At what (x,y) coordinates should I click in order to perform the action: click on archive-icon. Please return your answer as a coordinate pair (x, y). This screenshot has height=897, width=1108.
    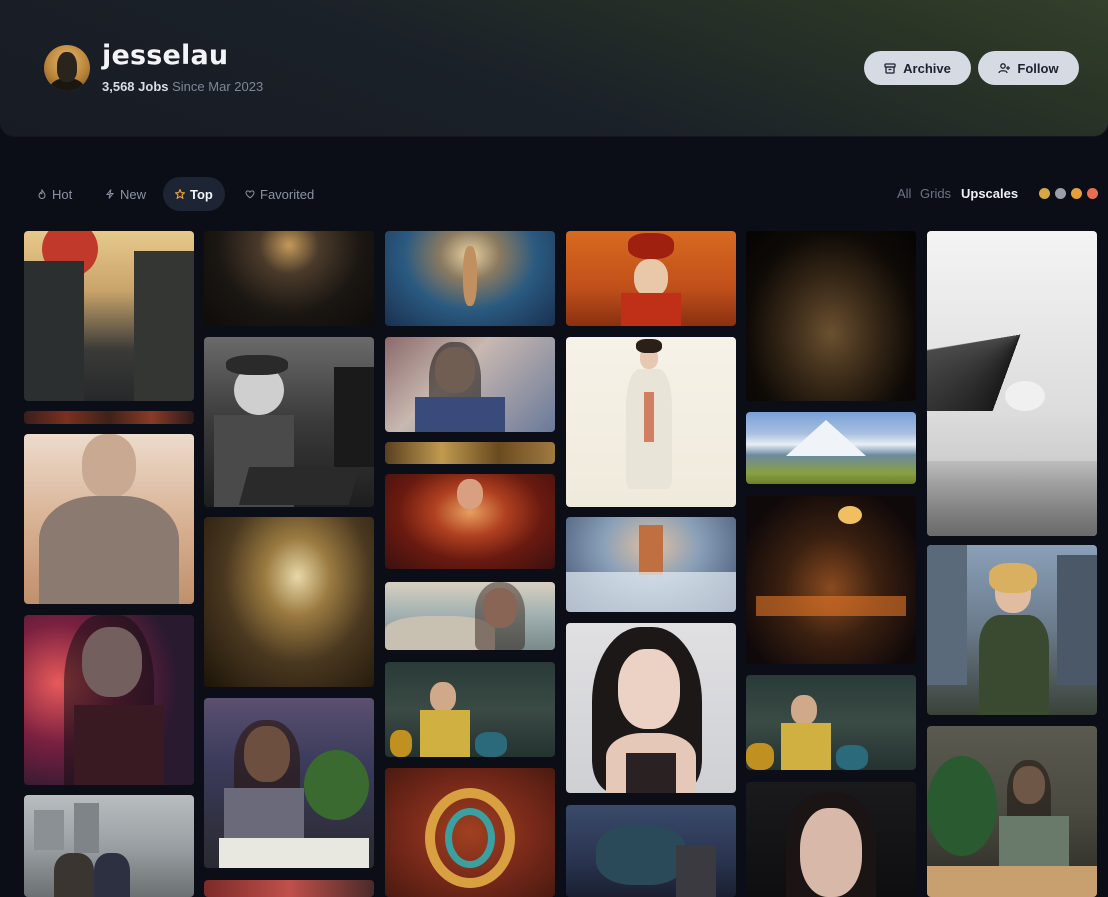
    Looking at the image, I should click on (890, 68).